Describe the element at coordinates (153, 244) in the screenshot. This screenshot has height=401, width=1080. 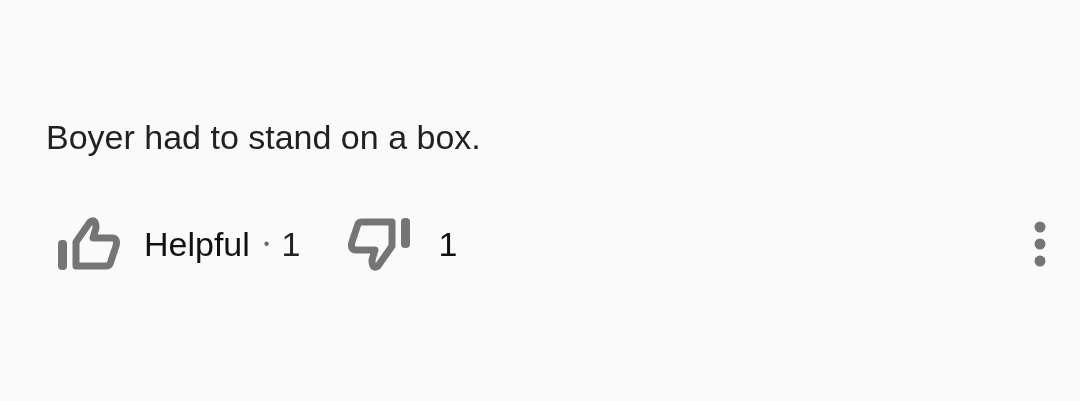
I see `helpful-button: Helpful` at that location.